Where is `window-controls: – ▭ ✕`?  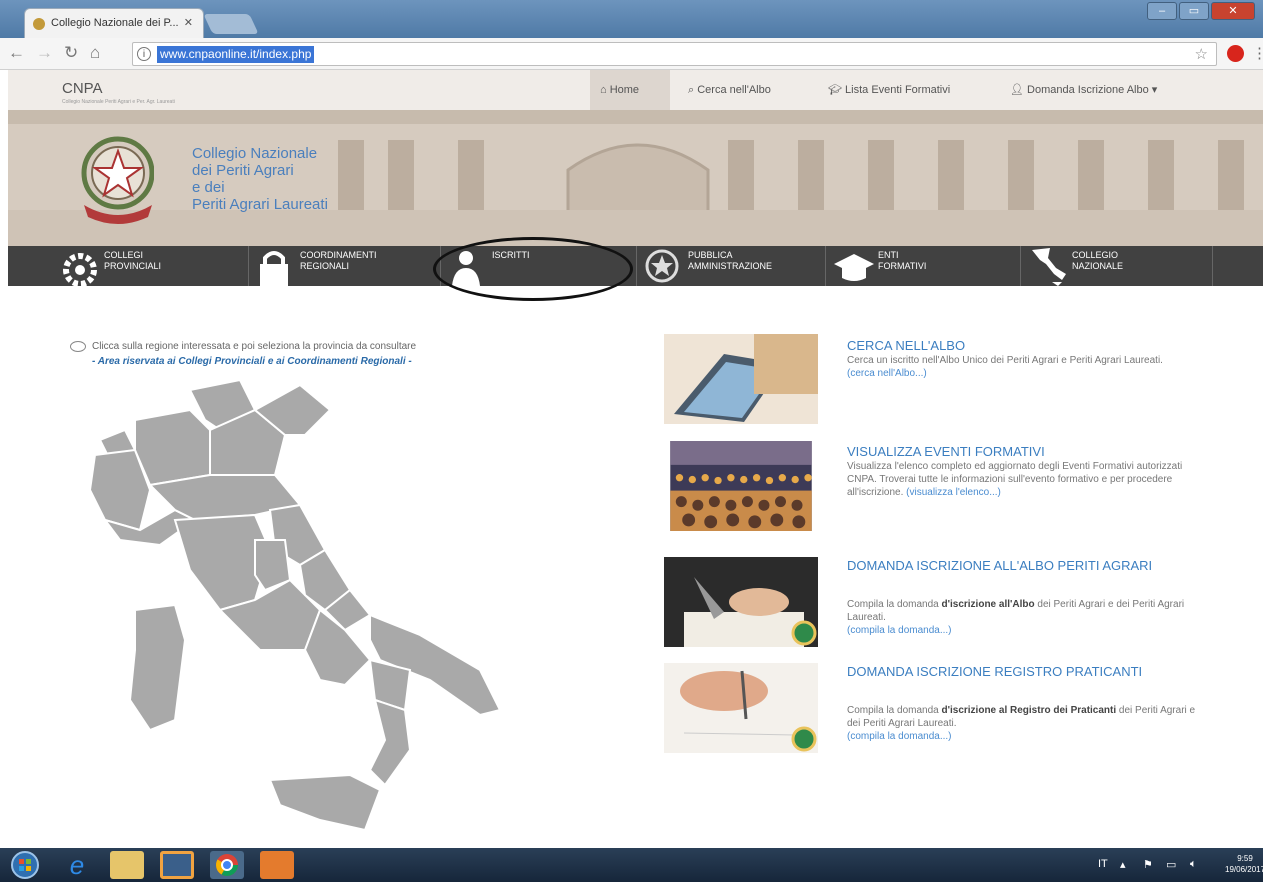 window-controls: – ▭ ✕ is located at coordinates (1201, 11).